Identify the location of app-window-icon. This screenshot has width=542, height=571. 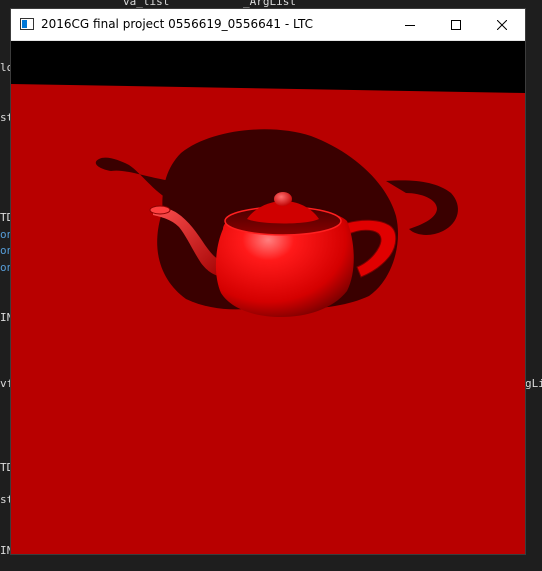
(27, 24).